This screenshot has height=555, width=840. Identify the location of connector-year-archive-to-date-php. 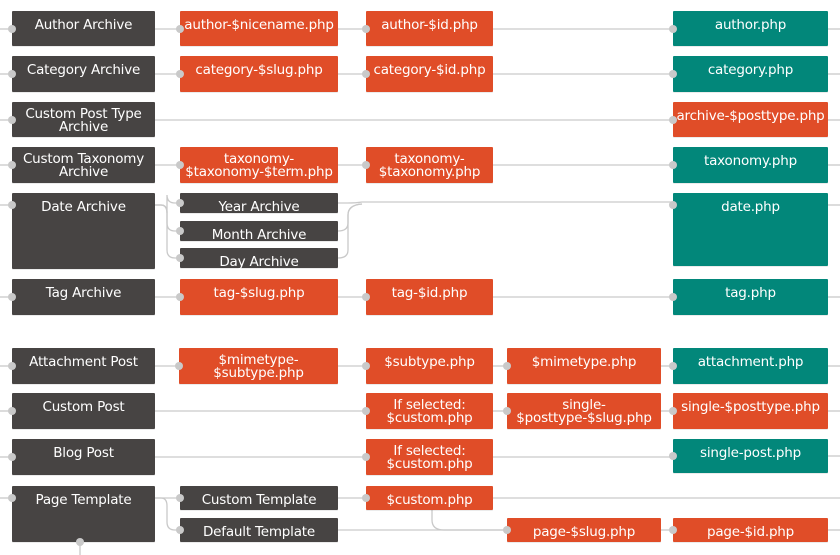
(505, 202).